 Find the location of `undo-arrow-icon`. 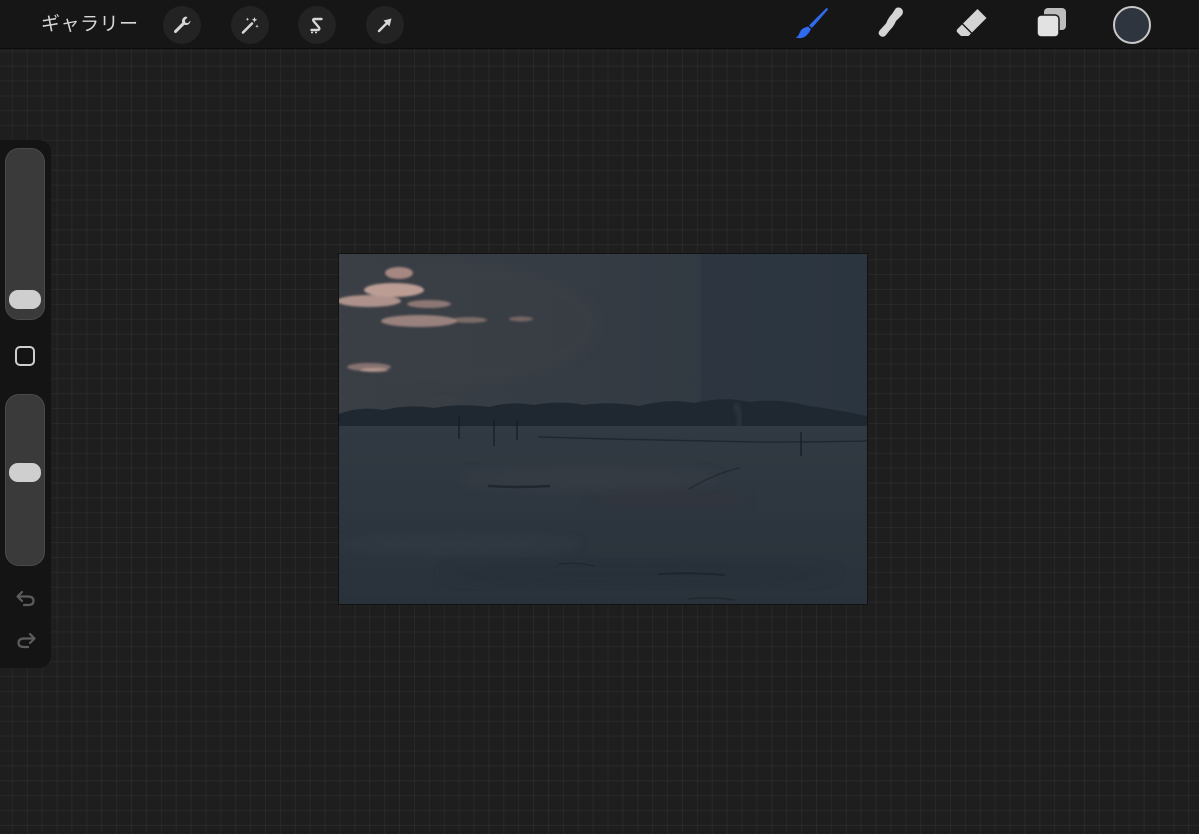

undo-arrow-icon is located at coordinates (26, 600).